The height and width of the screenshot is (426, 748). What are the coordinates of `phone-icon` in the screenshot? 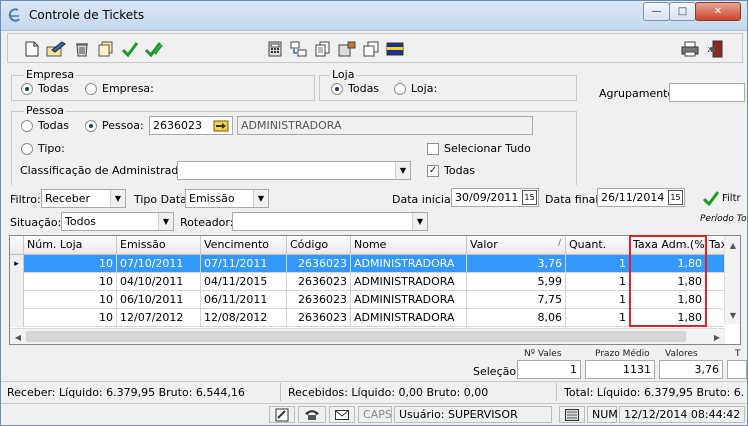 It's located at (312, 414).